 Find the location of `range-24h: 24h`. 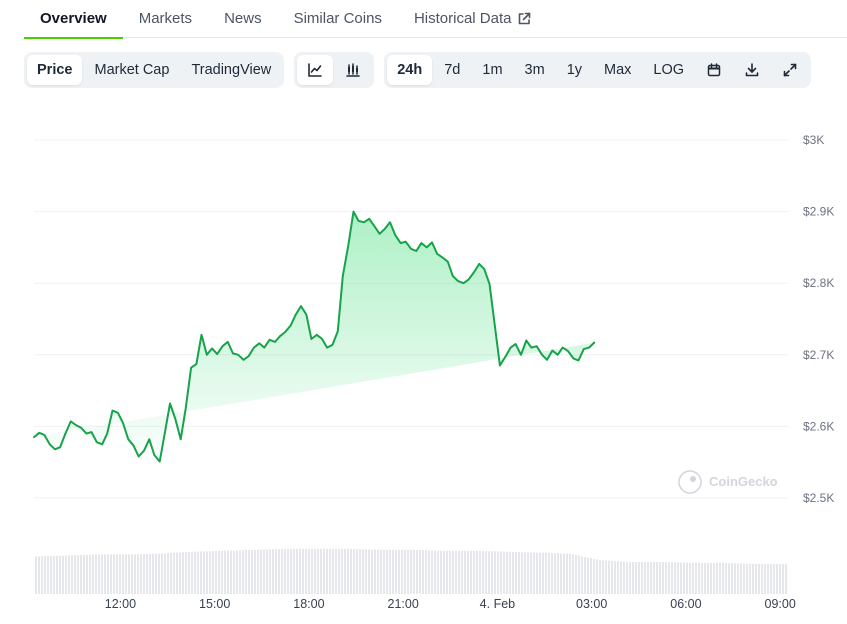

range-24h: 24h is located at coordinates (410, 70).